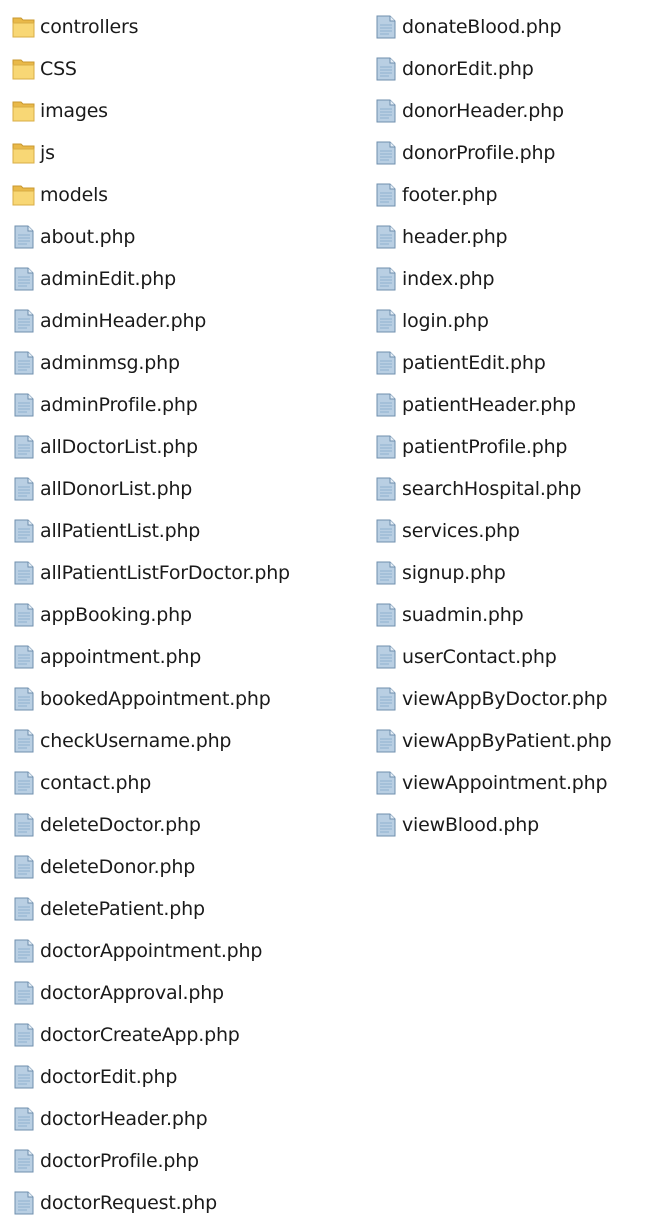  What do you see at coordinates (512, 321) in the screenshot?
I see `file-item-login-php: login.php` at bounding box center [512, 321].